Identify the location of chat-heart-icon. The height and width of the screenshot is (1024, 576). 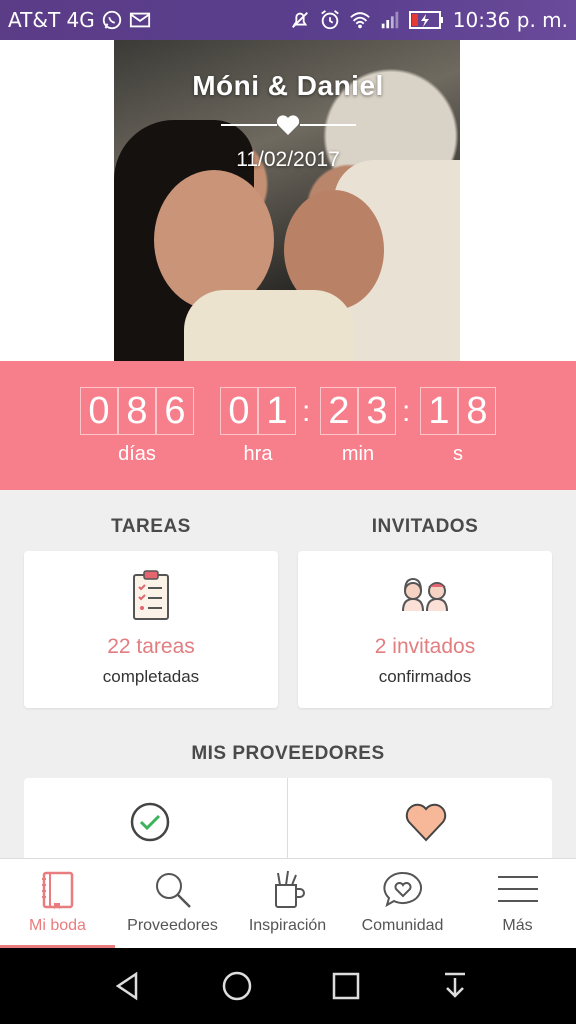
(403, 890).